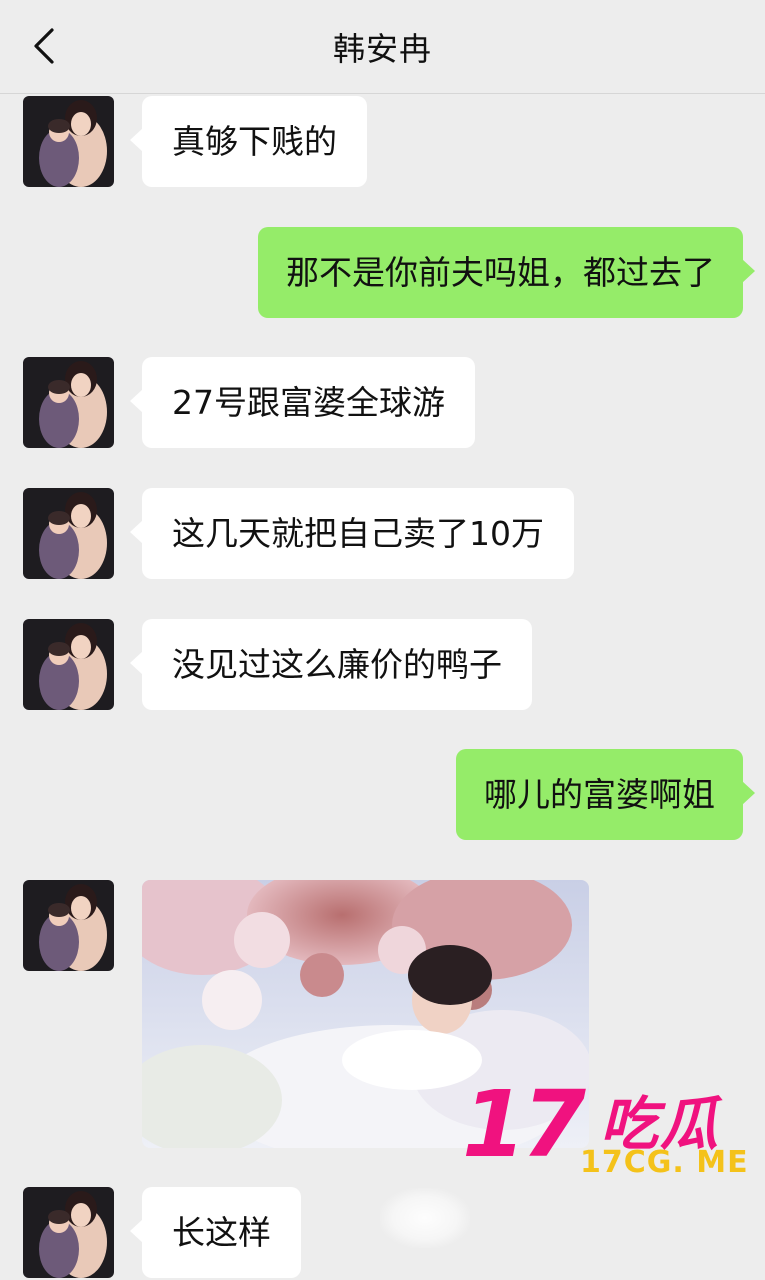 The width and height of the screenshot is (765, 1280). Describe the element at coordinates (664, 1162) in the screenshot. I see `watermark-url: 17CG. ME` at that location.